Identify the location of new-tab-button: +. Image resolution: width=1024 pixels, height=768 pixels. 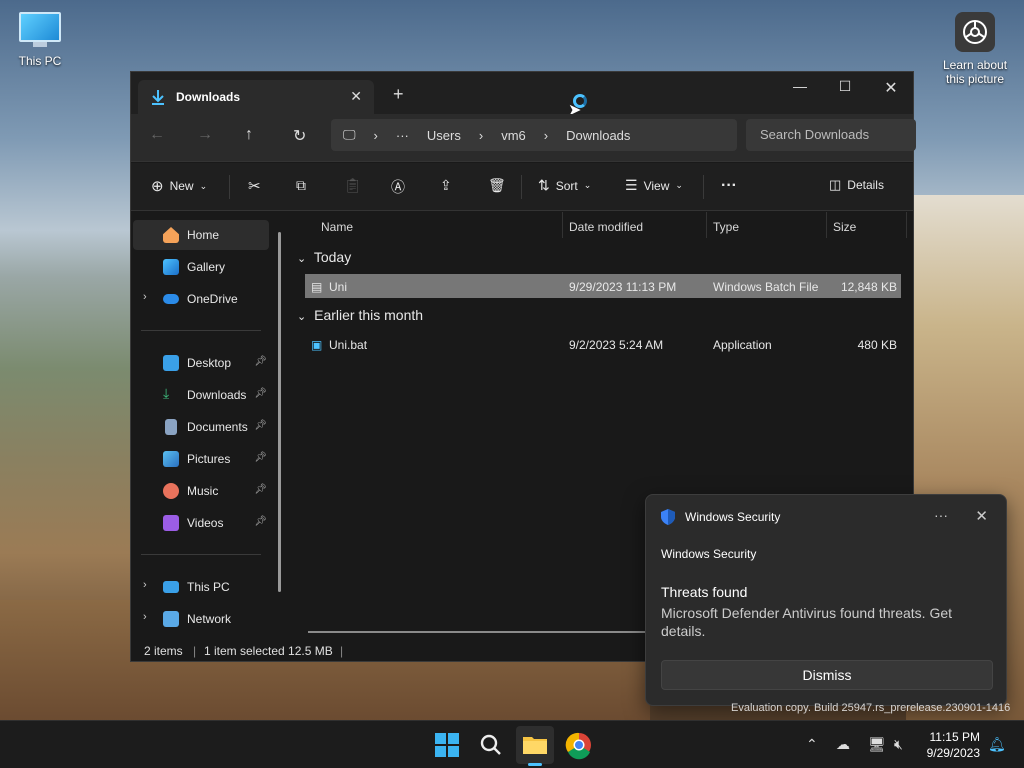
(398, 94).